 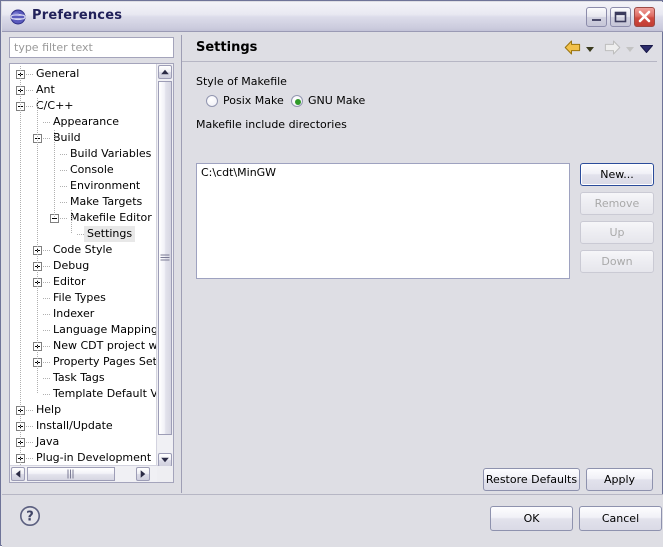 I want to click on cancel-button: Cancel, so click(x=620, y=518).